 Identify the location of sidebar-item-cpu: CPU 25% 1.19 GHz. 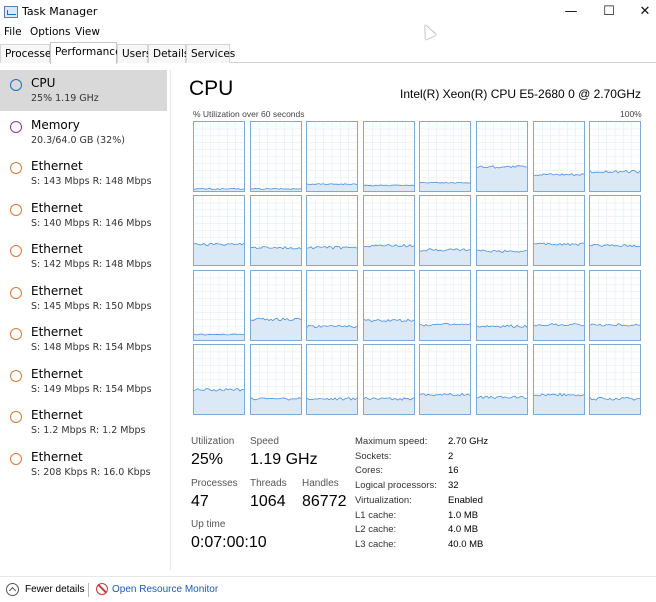
(83, 90).